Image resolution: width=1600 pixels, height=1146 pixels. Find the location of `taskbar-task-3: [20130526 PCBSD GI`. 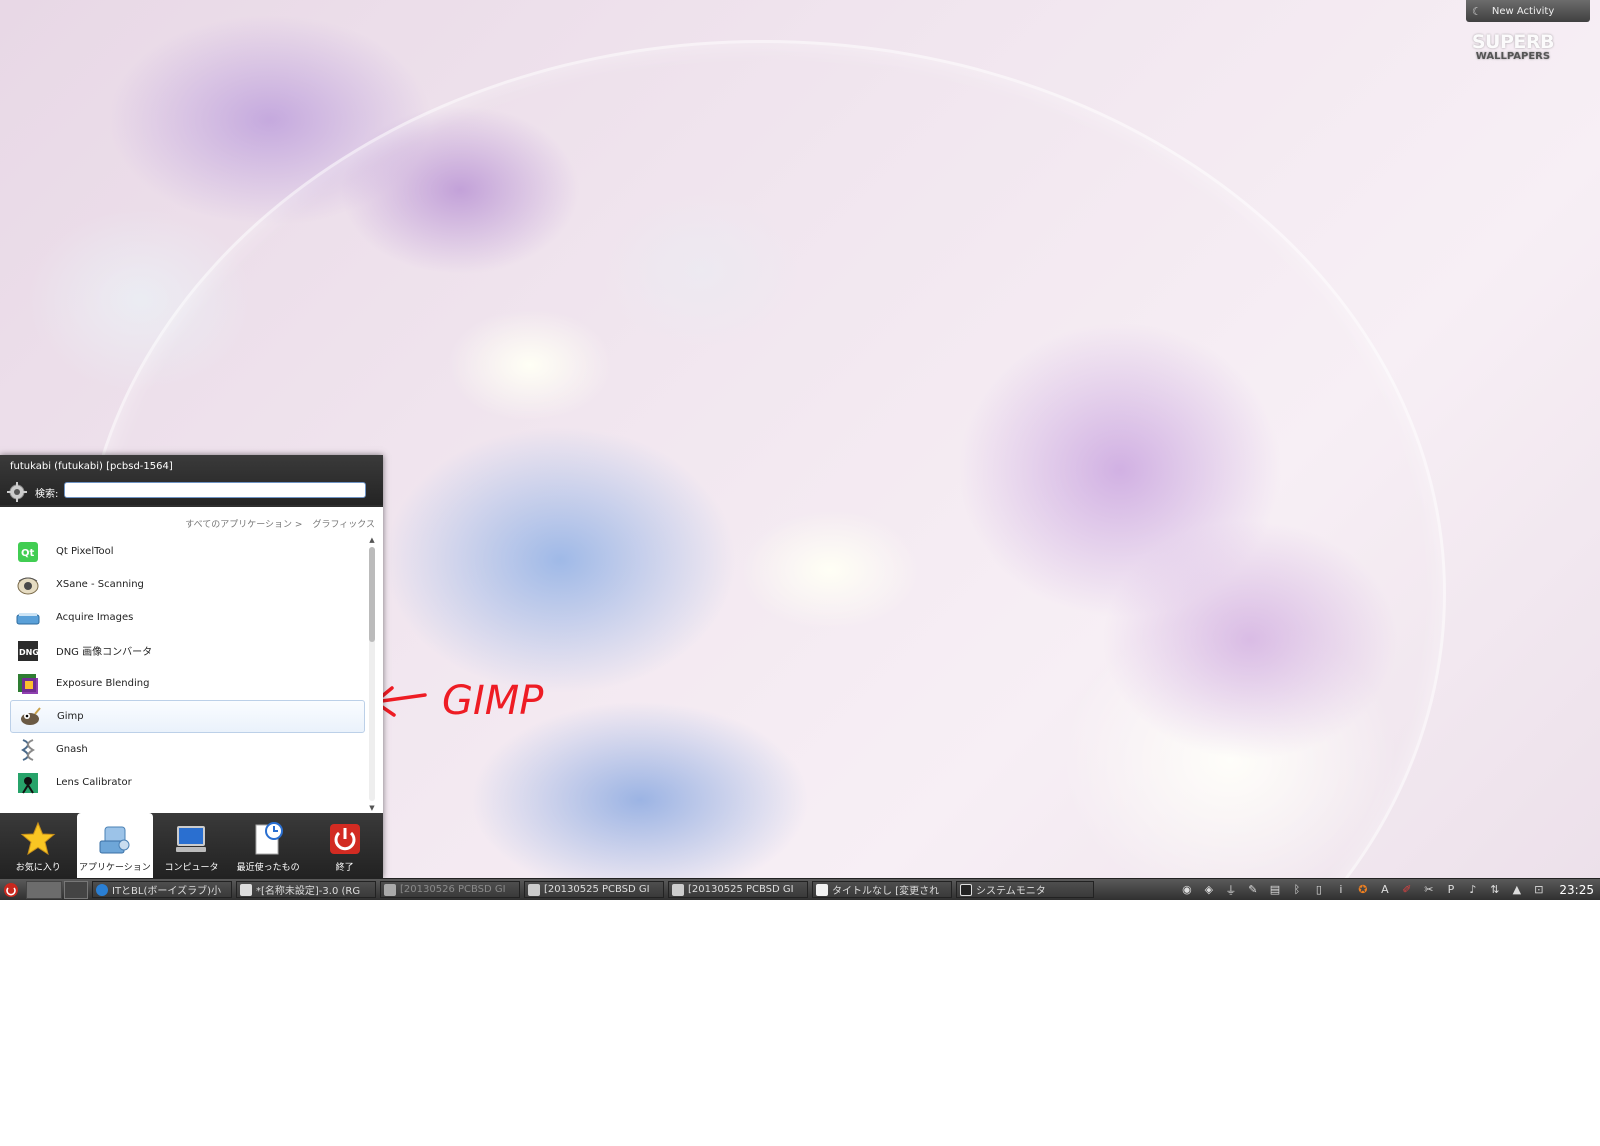

taskbar-task-3: [20130526 PCBSD GI is located at coordinates (450, 889).